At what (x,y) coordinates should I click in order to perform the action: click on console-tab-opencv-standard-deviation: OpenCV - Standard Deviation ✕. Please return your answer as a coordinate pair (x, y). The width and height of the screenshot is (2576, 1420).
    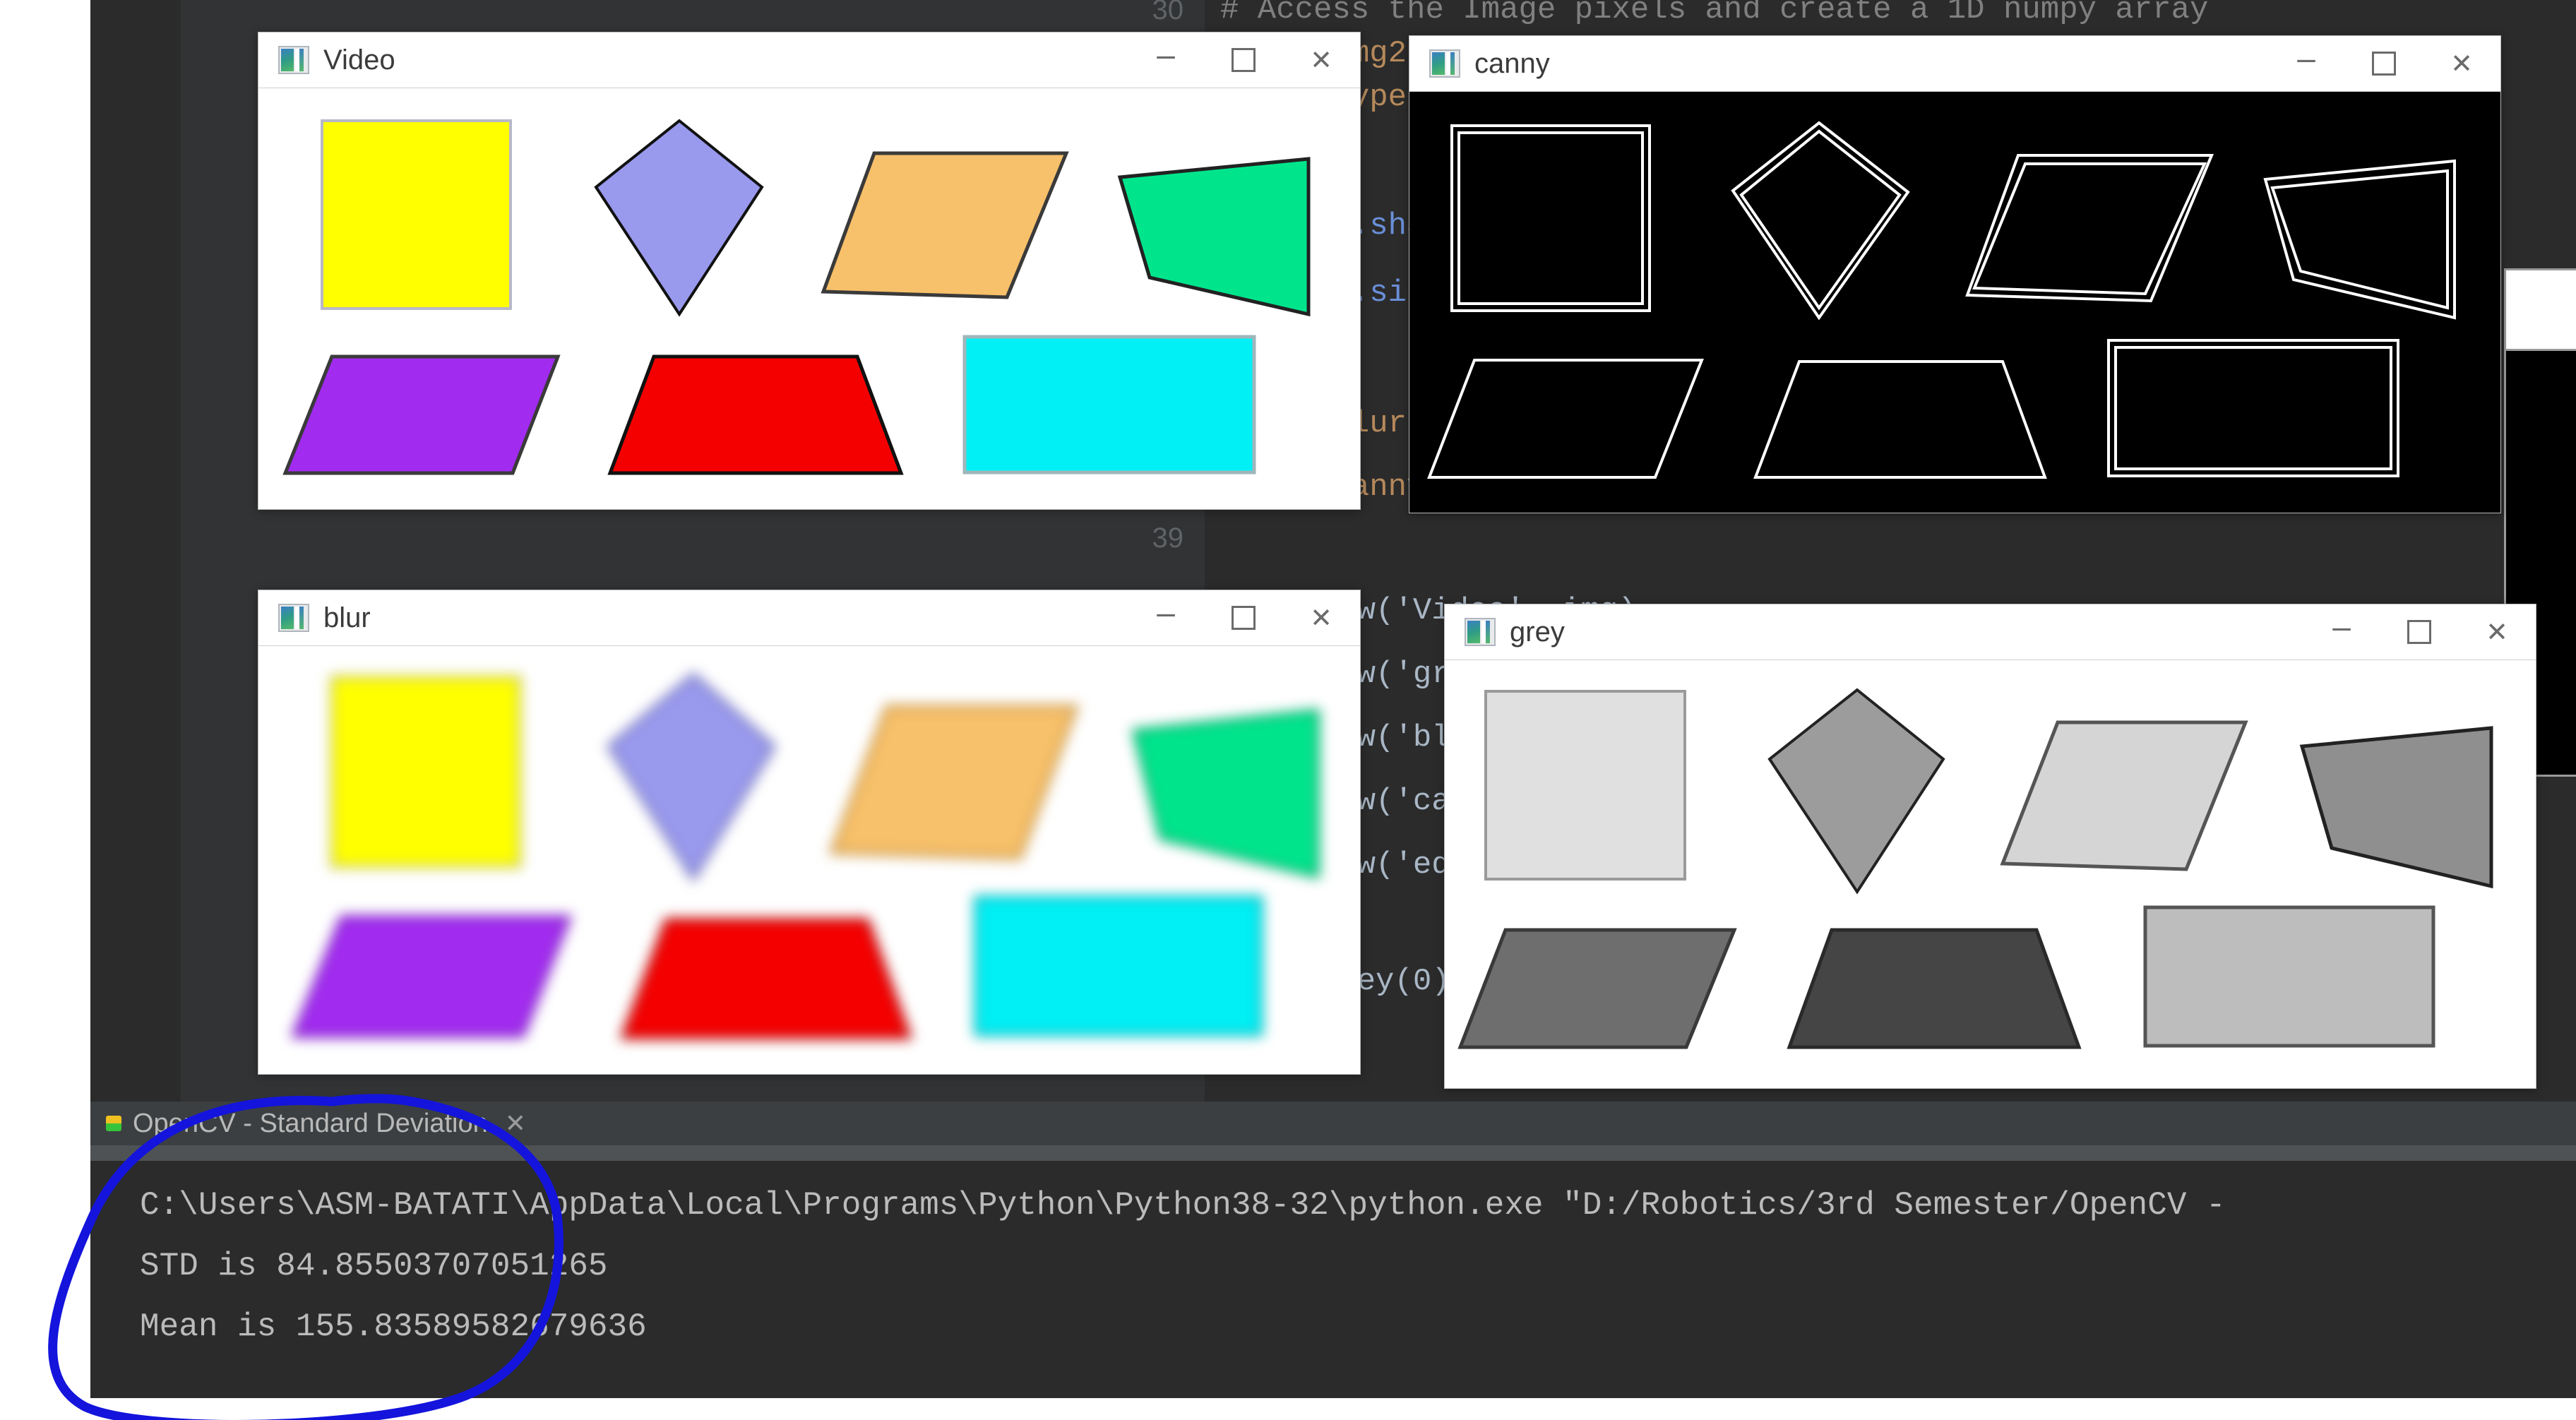
    Looking at the image, I should click on (308, 1123).